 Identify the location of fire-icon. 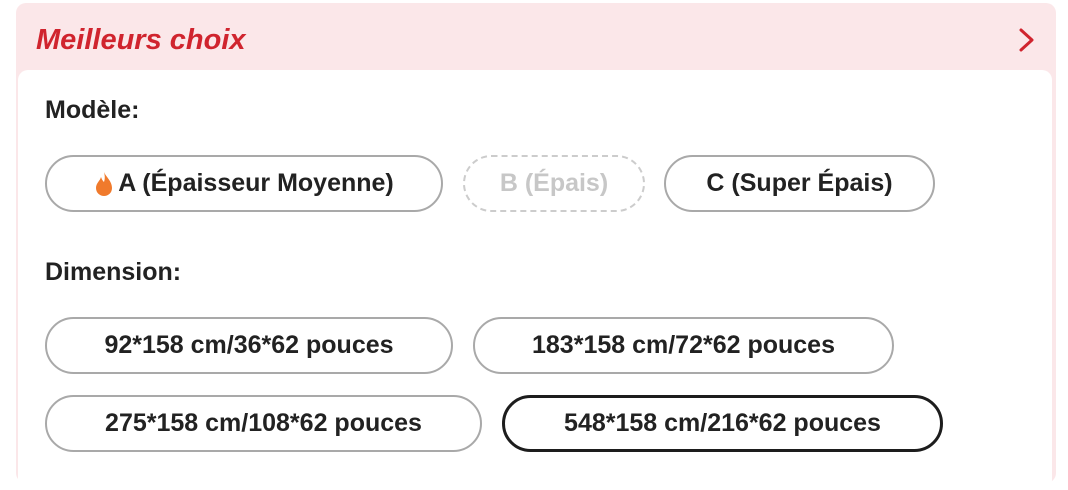
(104, 183).